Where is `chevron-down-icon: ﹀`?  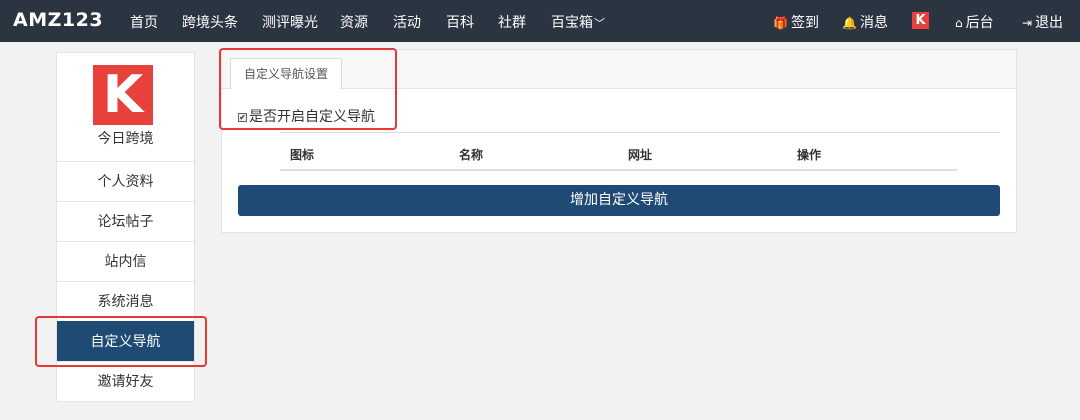 chevron-down-icon: ﹀ is located at coordinates (599, 23).